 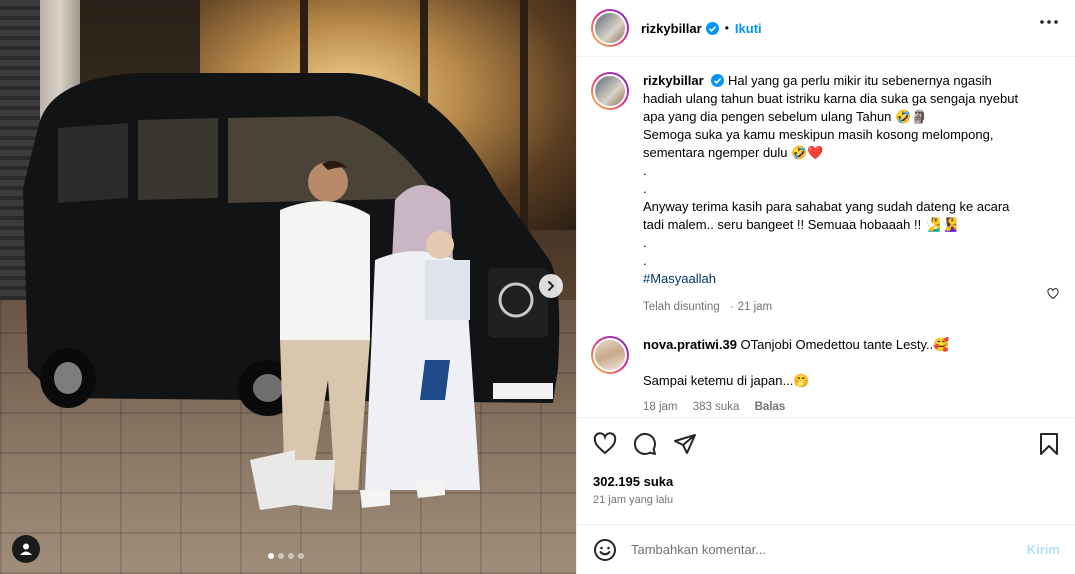 What do you see at coordinates (610, 355) in the screenshot?
I see `commenter-avatar` at bounding box center [610, 355].